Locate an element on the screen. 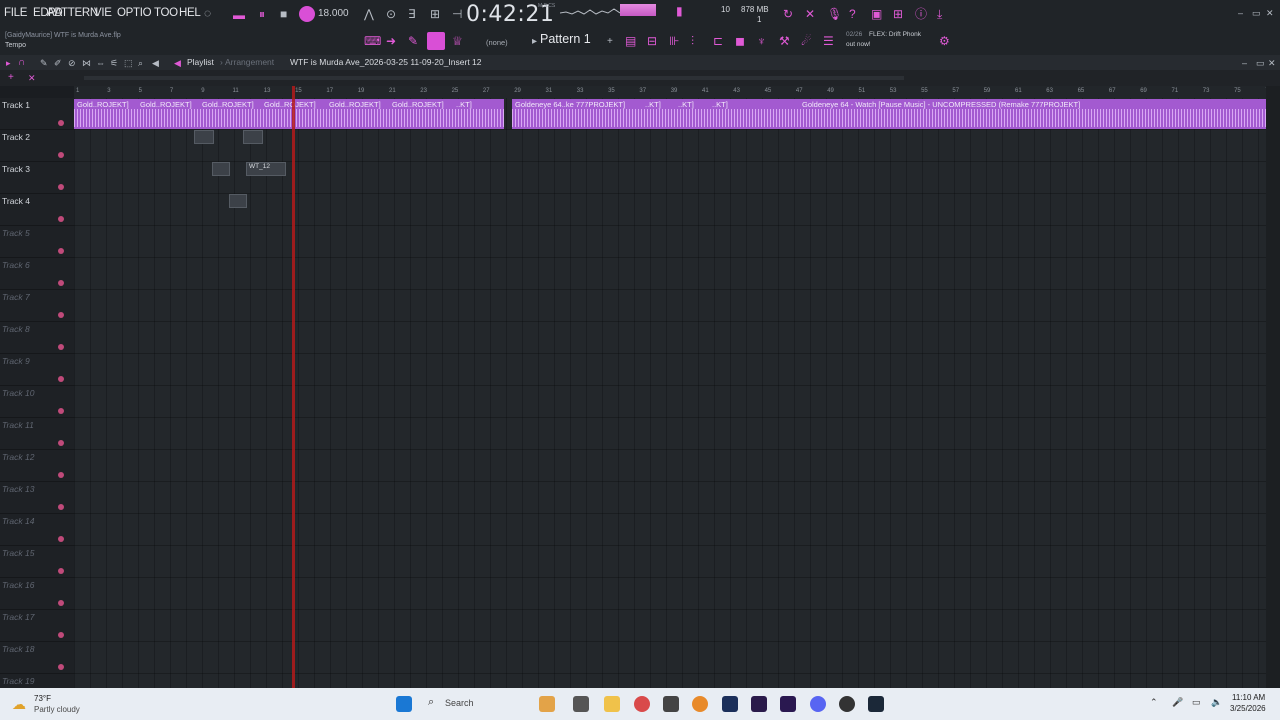  refresh-icon: ↻ is located at coordinates (788, 14).